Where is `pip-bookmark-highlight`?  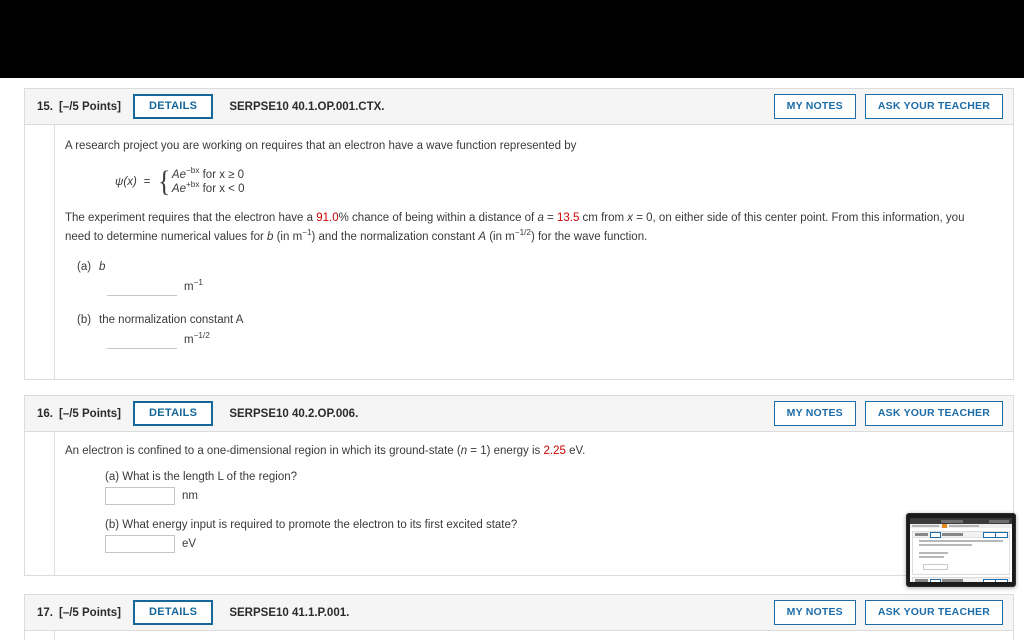
pip-bookmark-highlight is located at coordinates (944, 526).